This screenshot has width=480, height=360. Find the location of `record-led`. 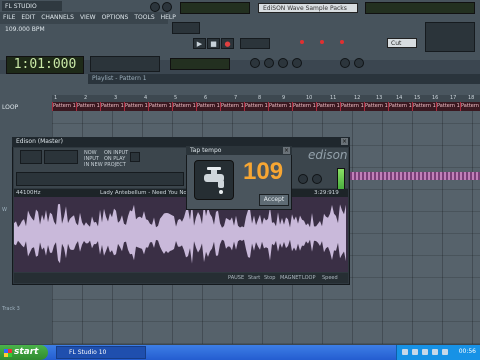

record-led is located at coordinates (302, 42).